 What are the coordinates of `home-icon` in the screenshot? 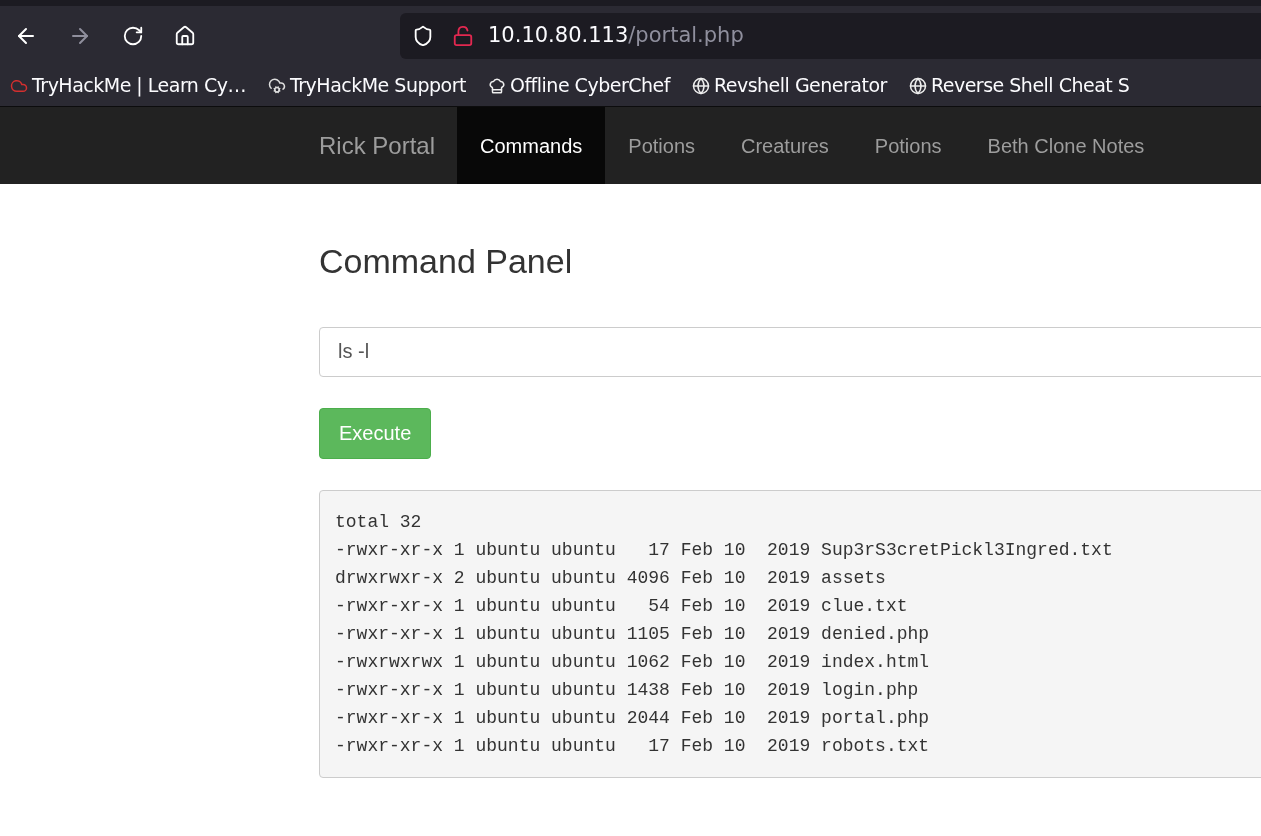 It's located at (185, 35).